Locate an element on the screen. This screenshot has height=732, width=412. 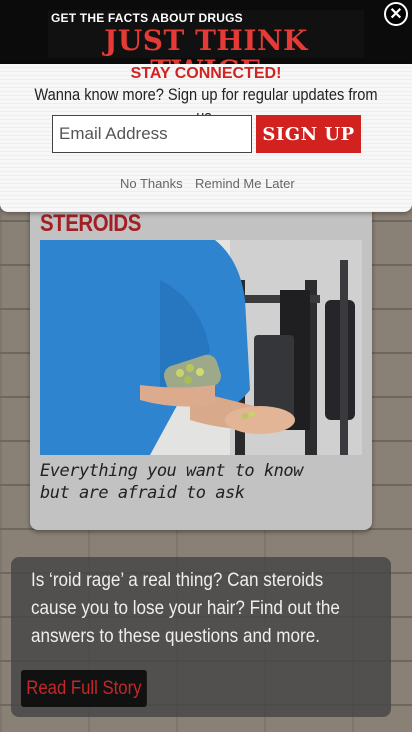
close-circle-icon: ✕ is located at coordinates (396, 14).